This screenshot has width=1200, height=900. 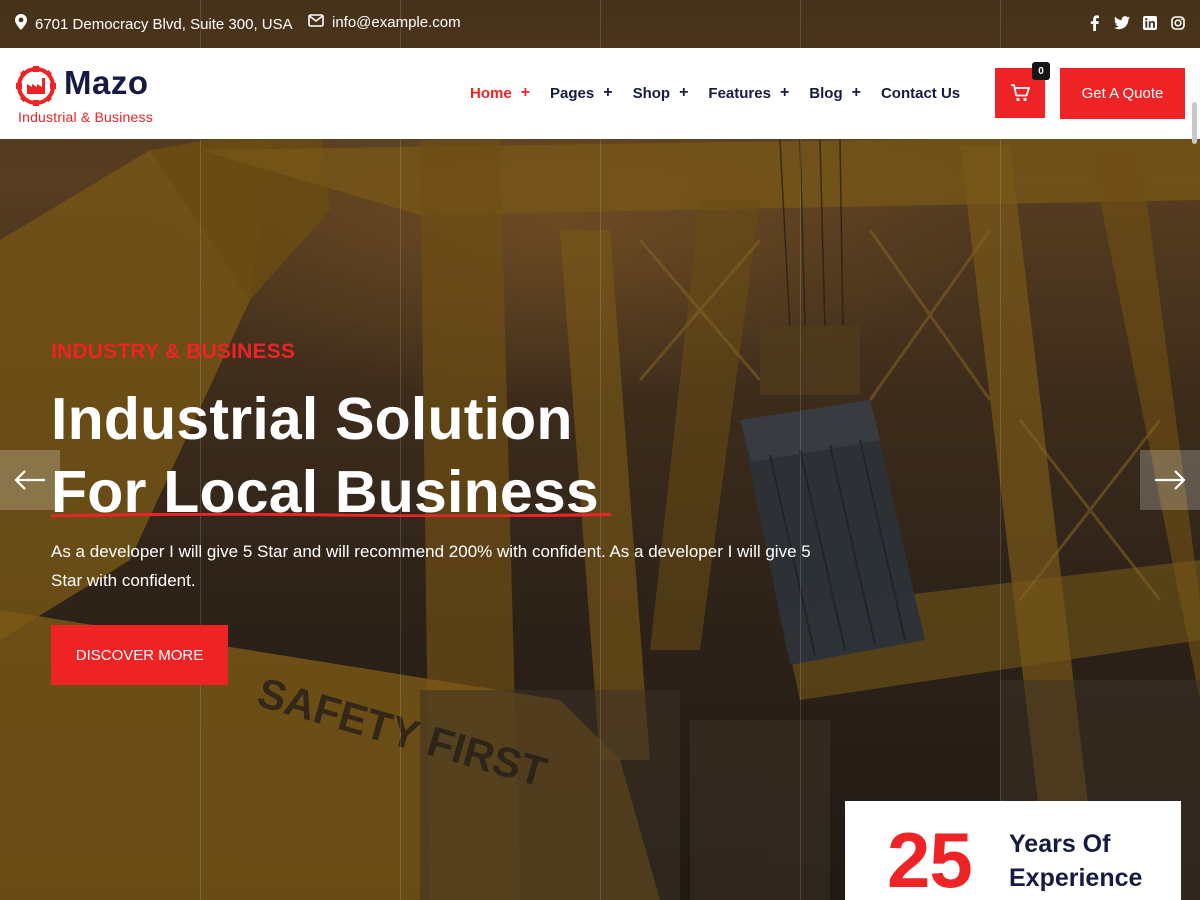 What do you see at coordinates (331, 515) in the screenshot?
I see `headline-underline` at bounding box center [331, 515].